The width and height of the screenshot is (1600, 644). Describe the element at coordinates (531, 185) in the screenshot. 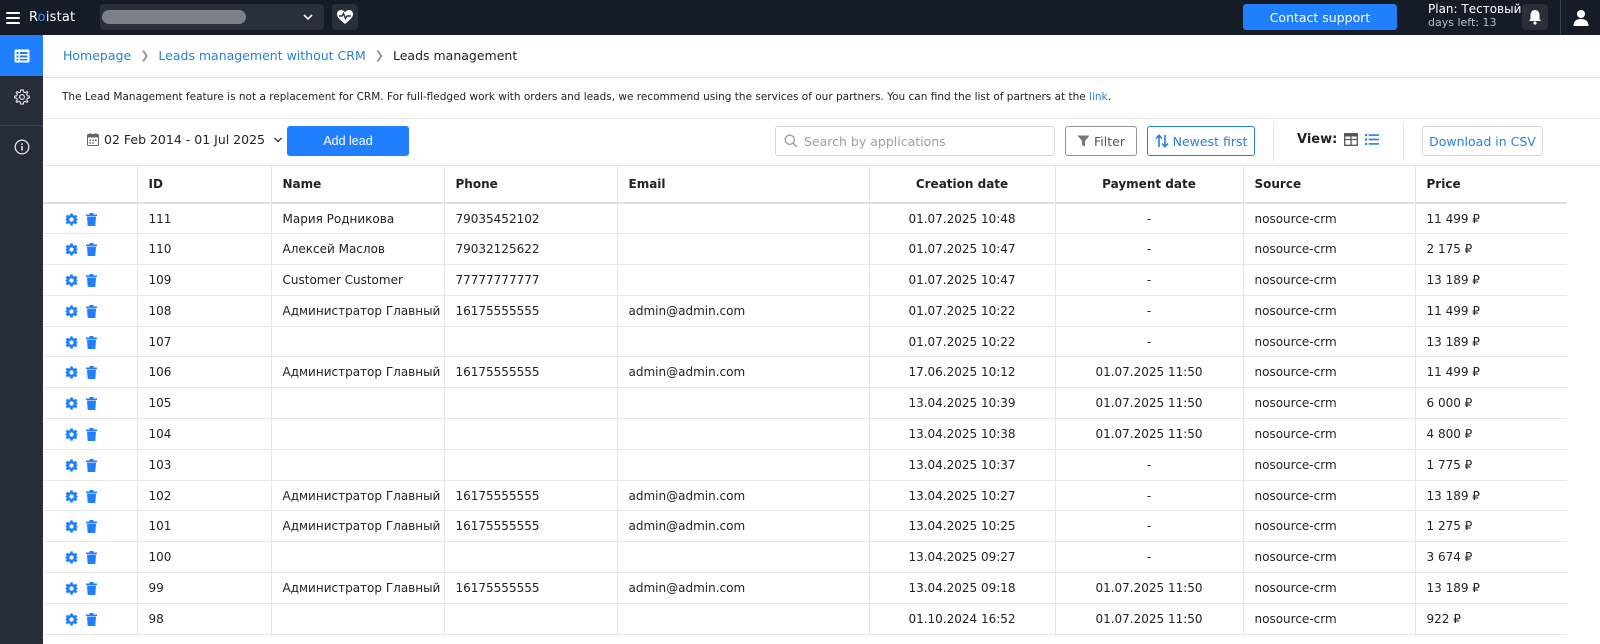

I see `column-header-phone: Phone` at that location.